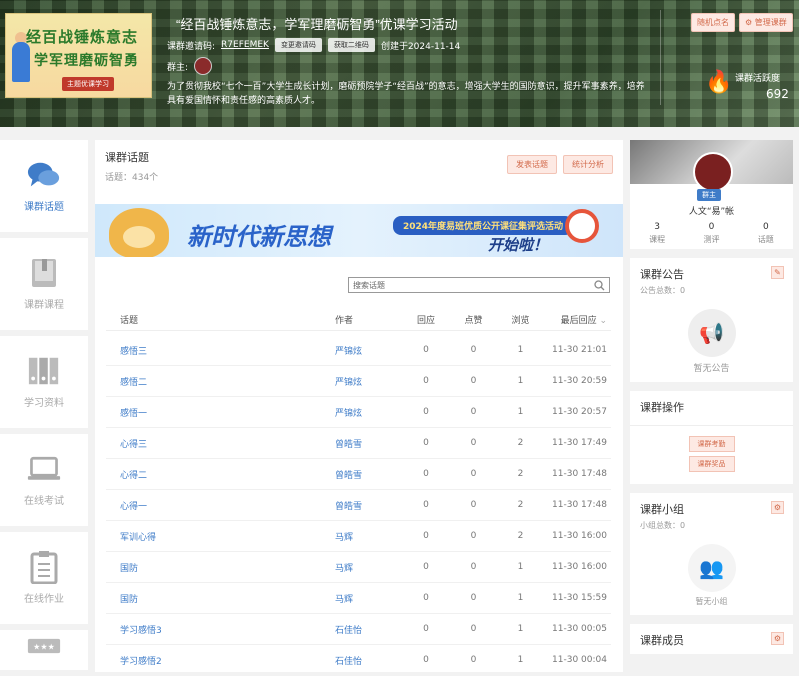 The height and width of the screenshot is (676, 799). I want to click on stat-evaluations: 0 测评, so click(711, 233).